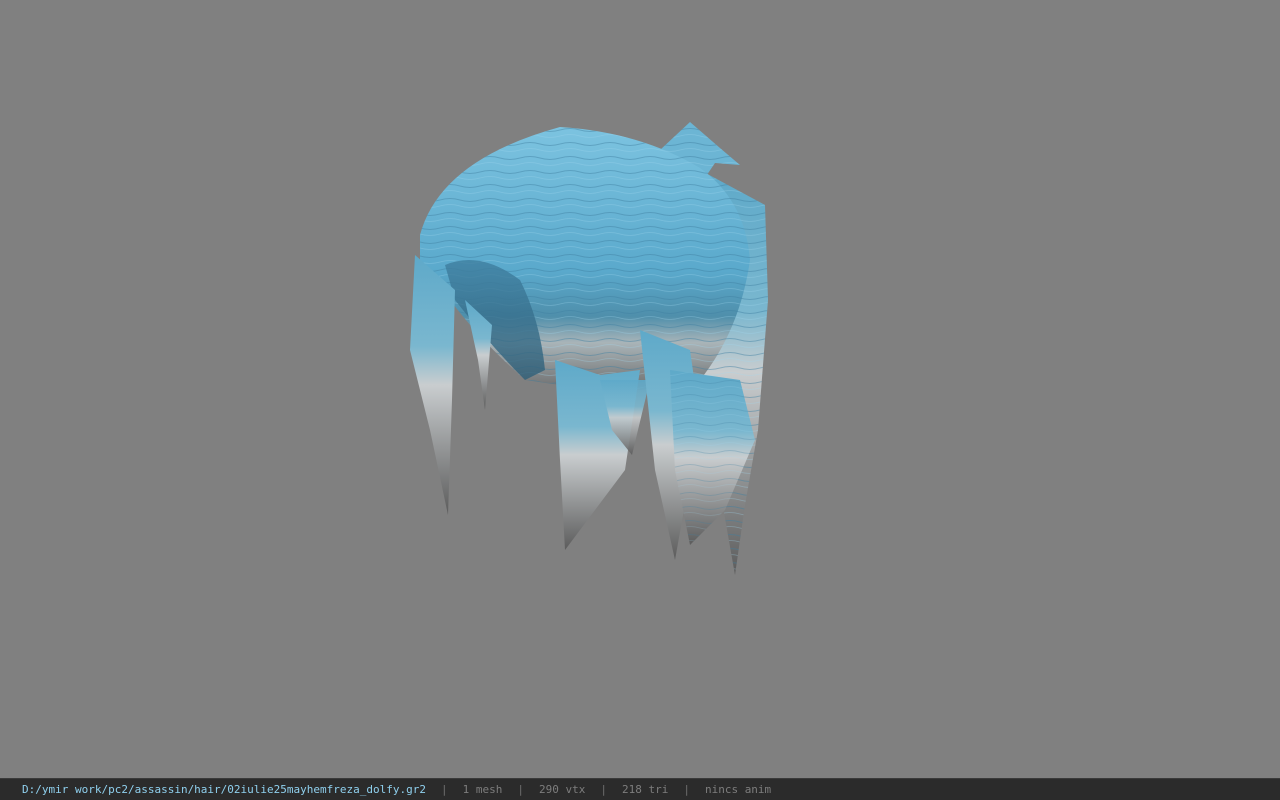 The image size is (1280, 800). I want to click on animation-status: nincs anim, so click(738, 789).